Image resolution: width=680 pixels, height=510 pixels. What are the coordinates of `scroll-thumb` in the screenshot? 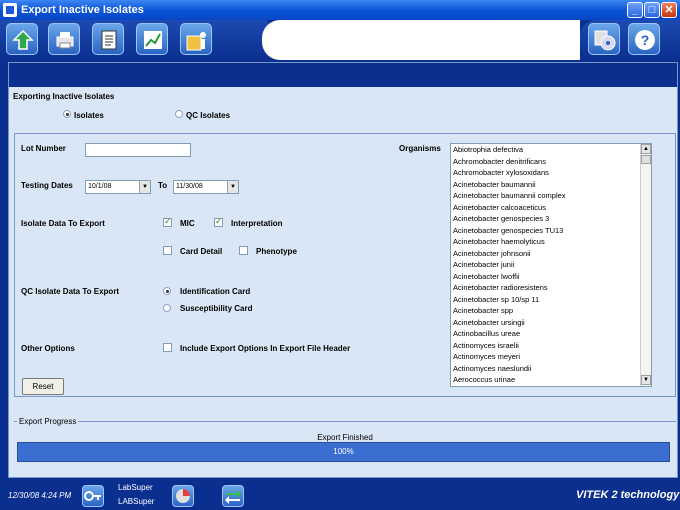 It's located at (646, 159).